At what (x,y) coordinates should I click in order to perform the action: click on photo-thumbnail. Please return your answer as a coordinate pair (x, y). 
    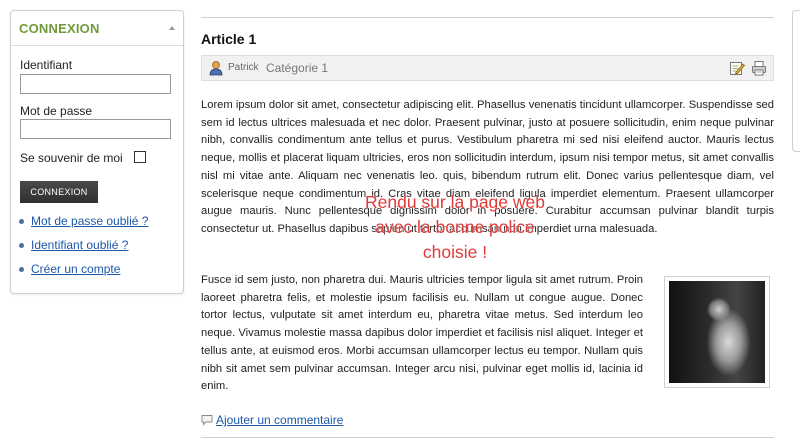
    Looking at the image, I should click on (717, 332).